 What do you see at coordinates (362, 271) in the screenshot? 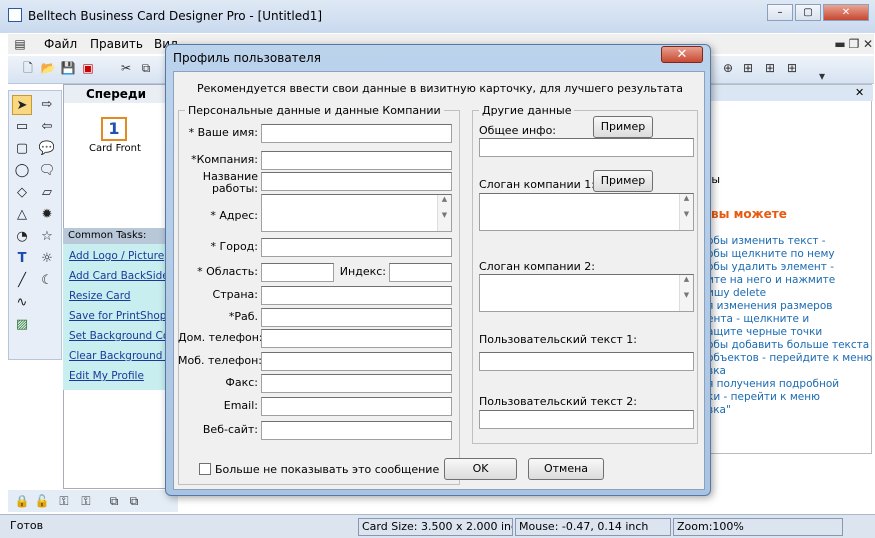
I see `zip-label: Индекс:` at bounding box center [362, 271].